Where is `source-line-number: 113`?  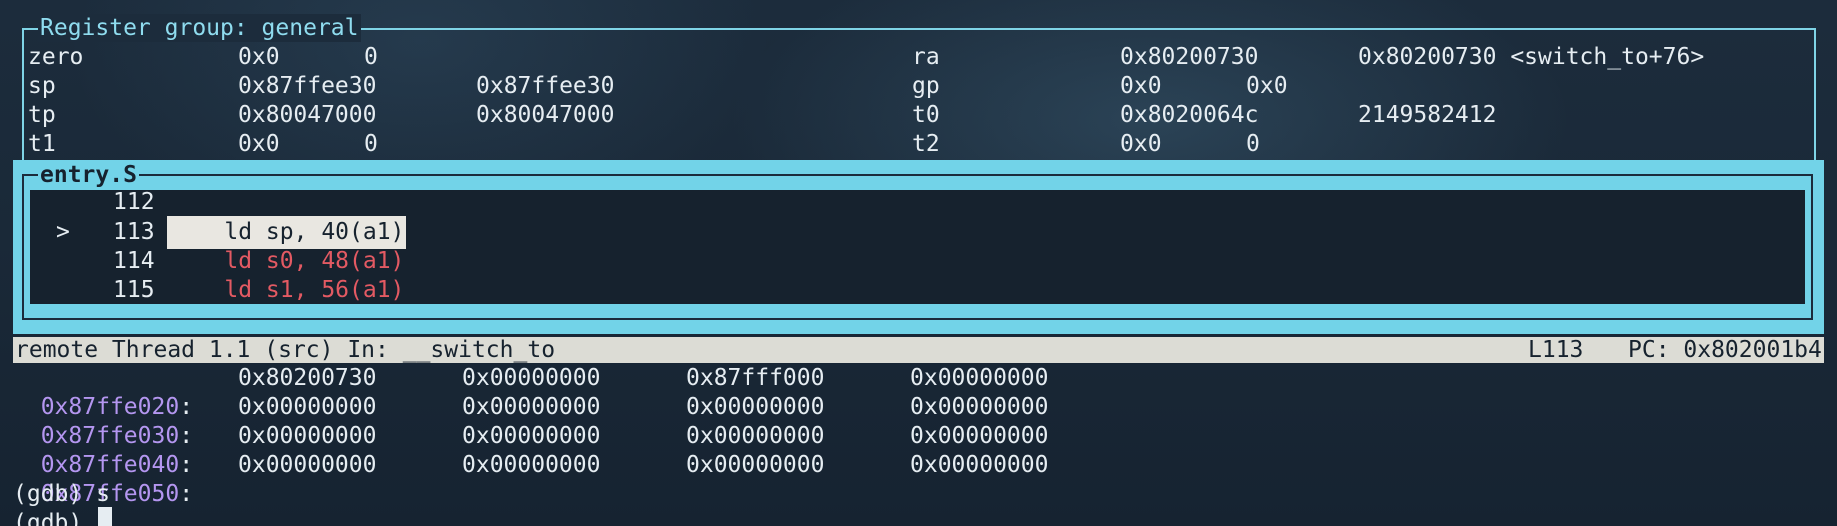
source-line-number: 113 is located at coordinates (134, 232).